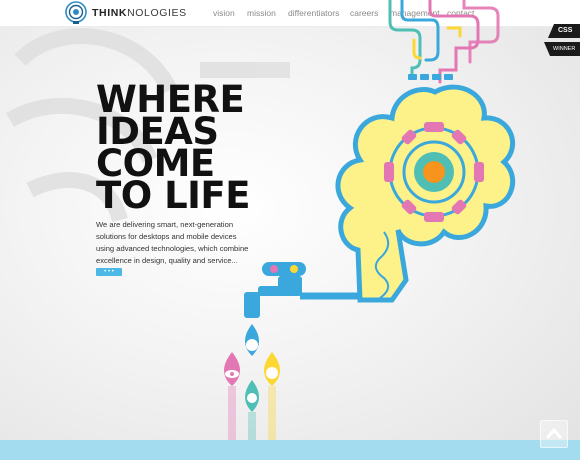 The image size is (580, 460). Describe the element at coordinates (564, 49) in the screenshot. I see `badge-winner-label: WINNER` at that location.